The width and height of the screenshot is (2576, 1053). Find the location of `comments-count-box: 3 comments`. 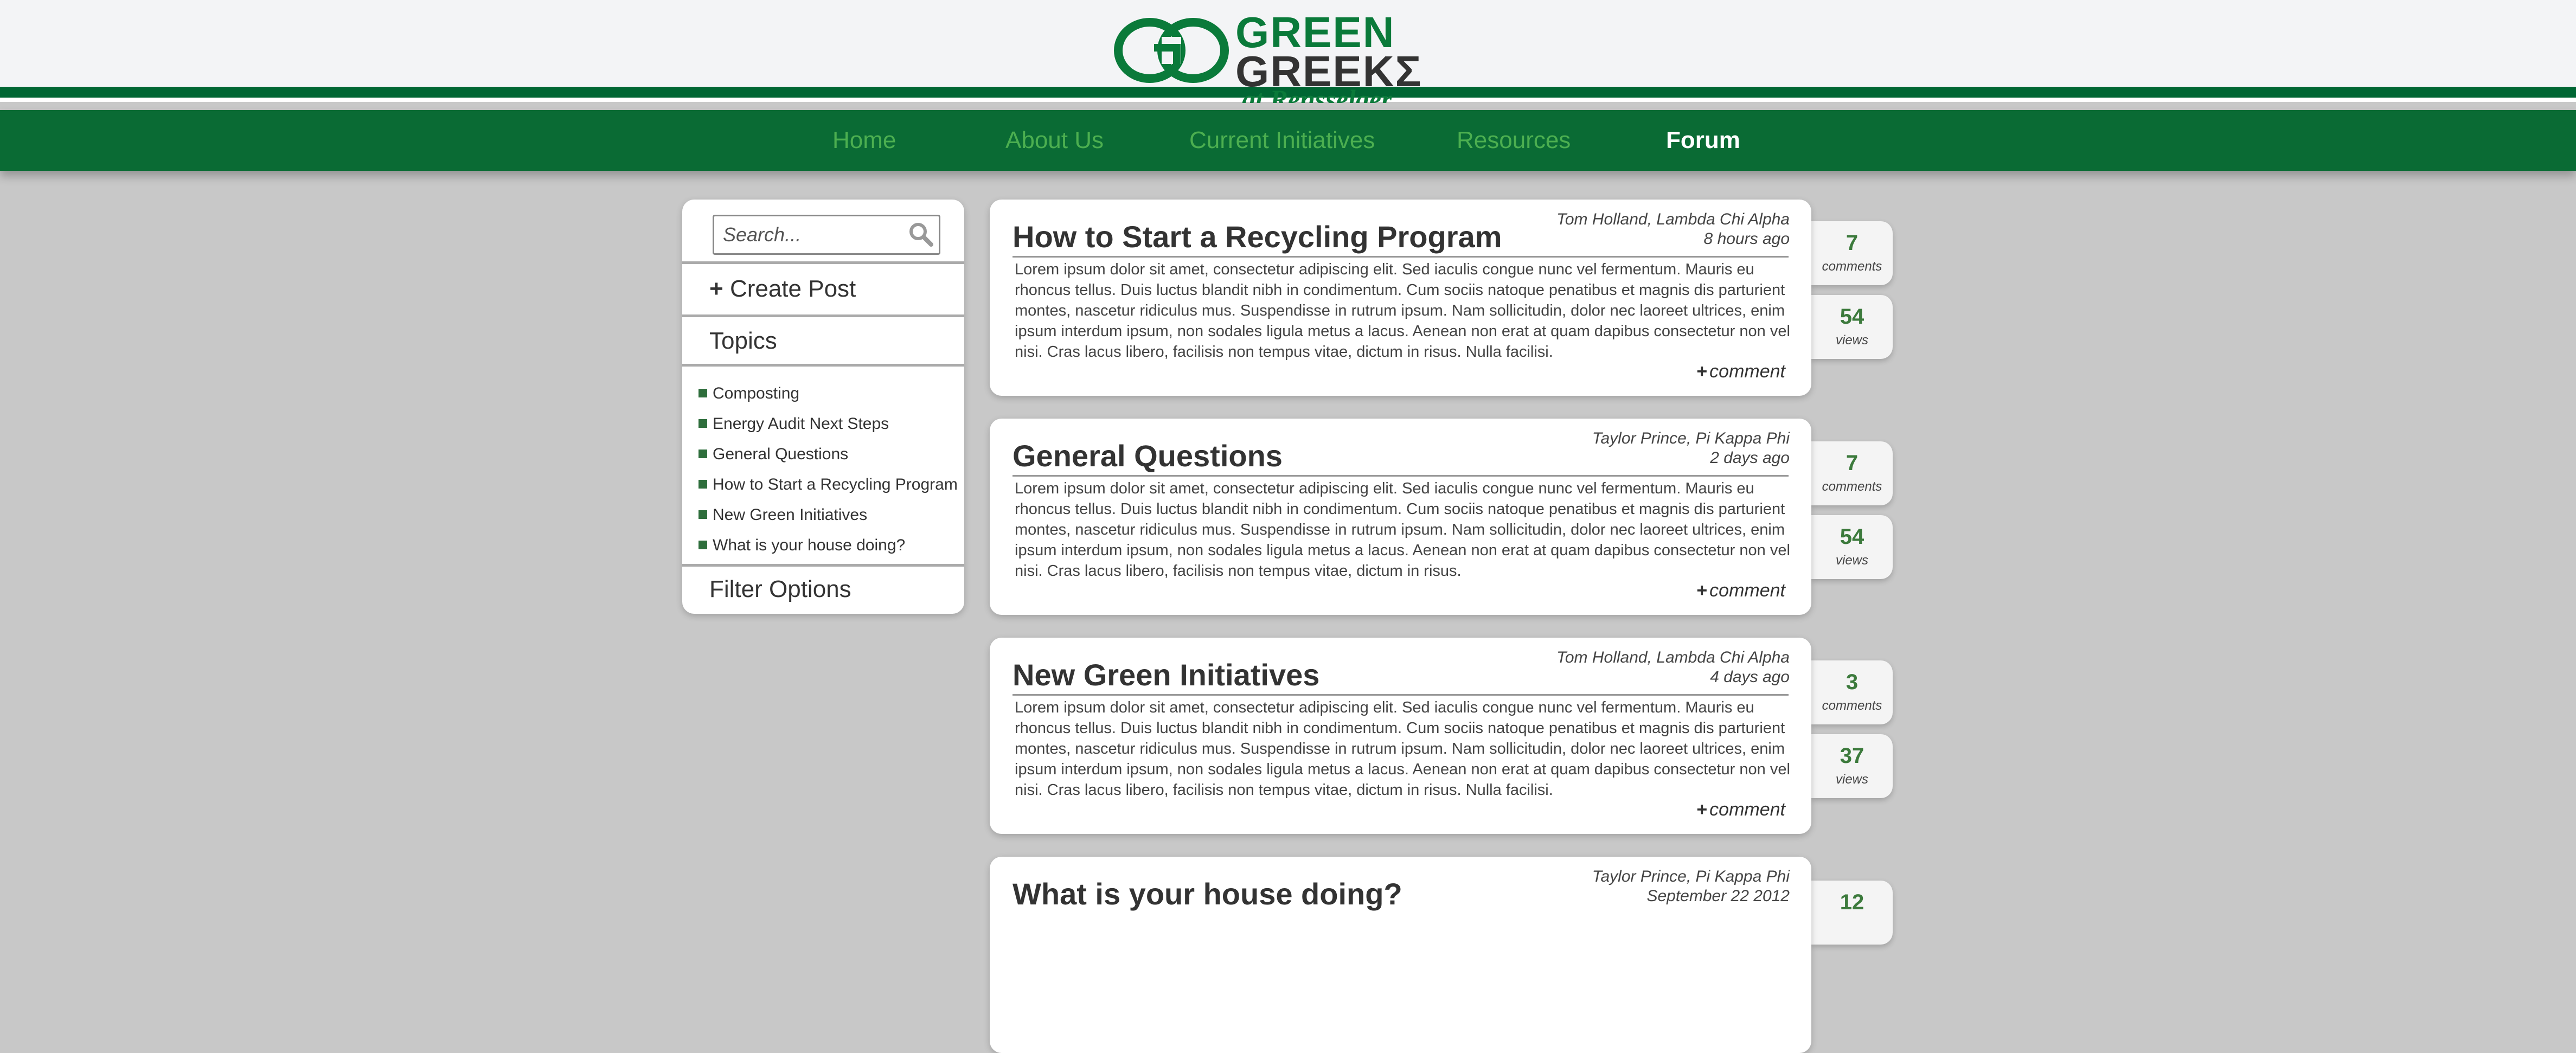

comments-count-box: 3 comments is located at coordinates (1852, 692).